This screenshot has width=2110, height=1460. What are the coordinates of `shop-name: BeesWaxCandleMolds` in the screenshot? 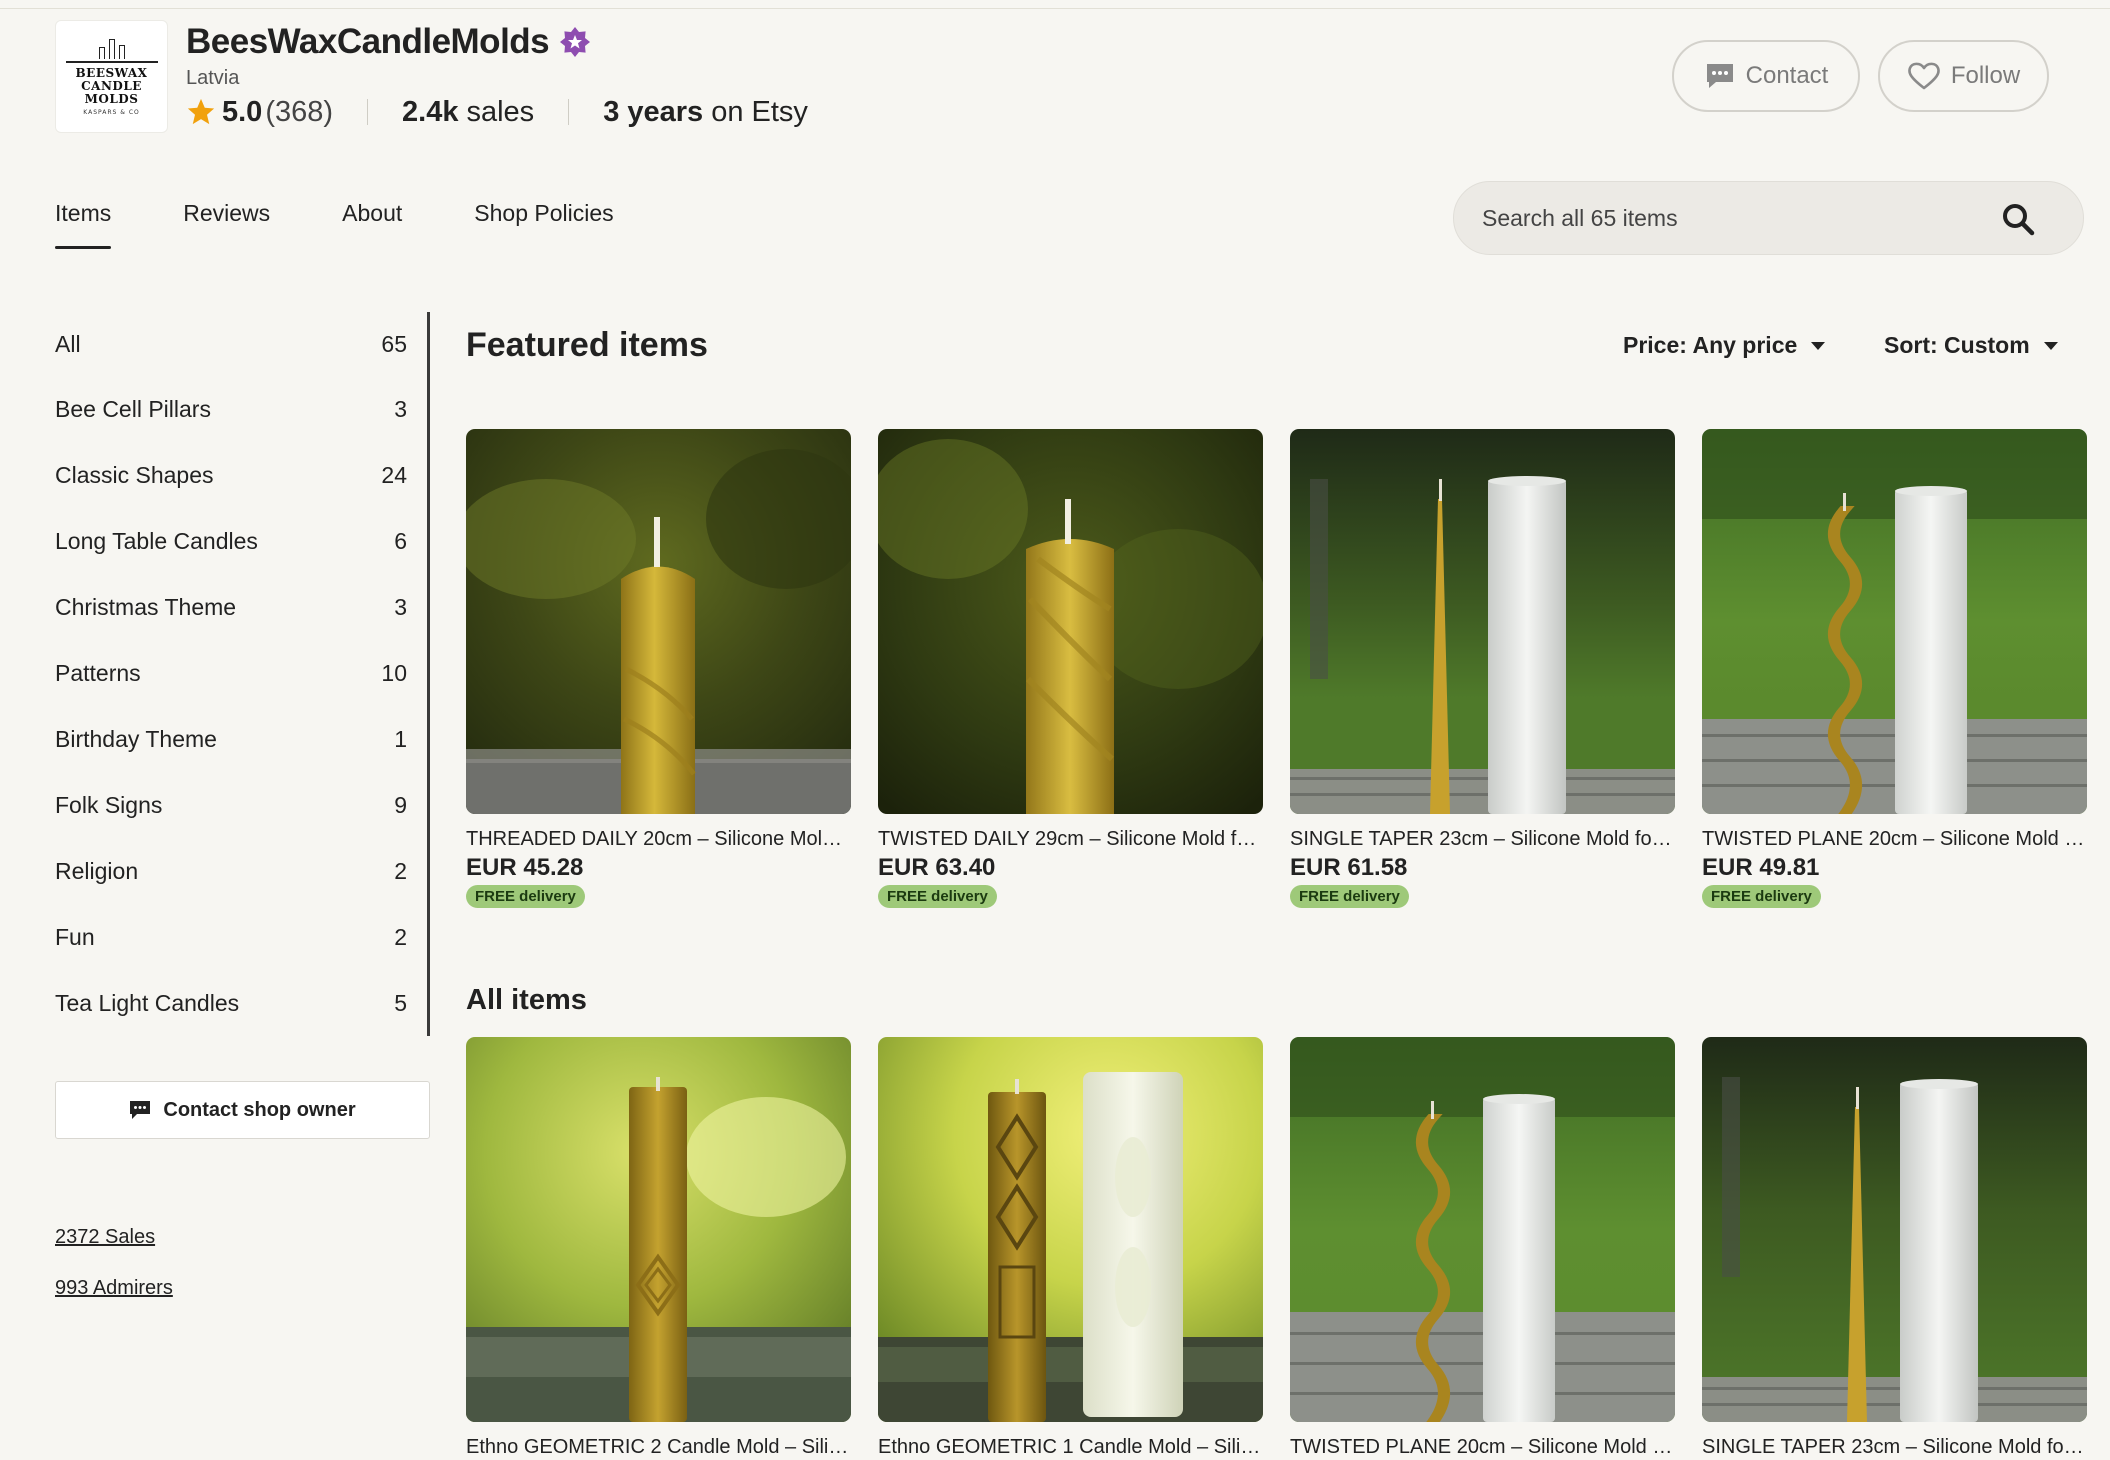 It's located at (368, 41).